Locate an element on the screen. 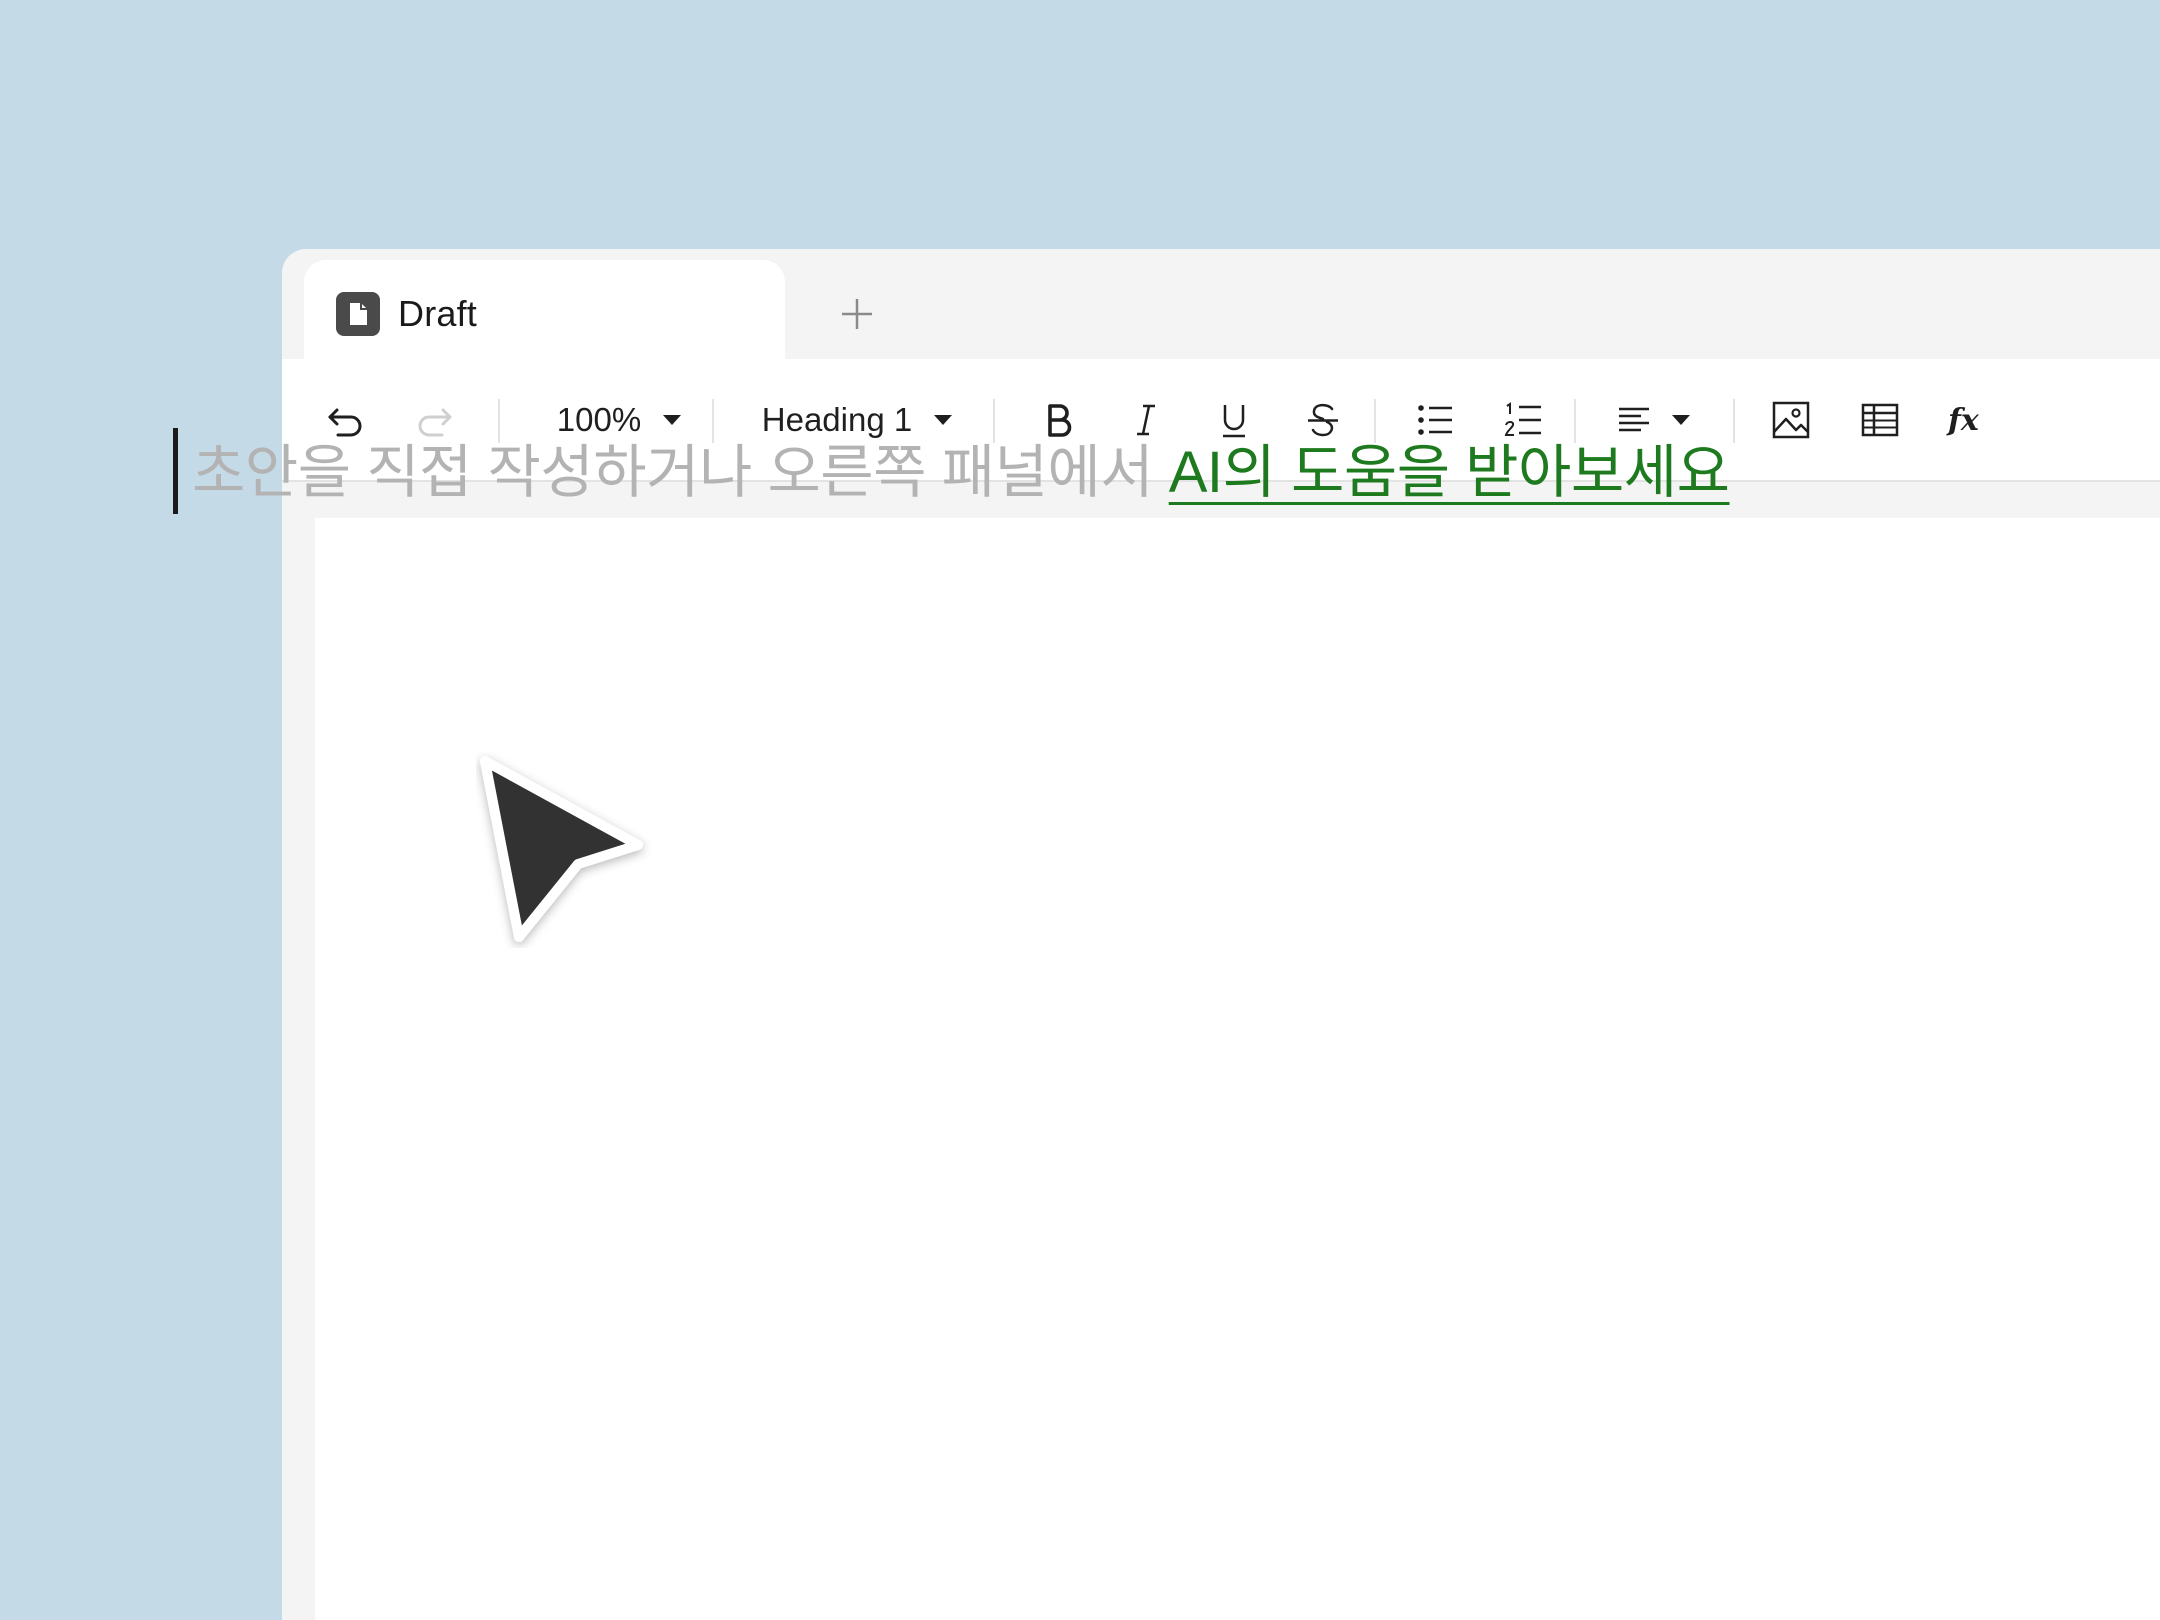 Image resolution: width=2160 pixels, height=1620 pixels. svg-text: fx is located at coordinates (1963, 420).